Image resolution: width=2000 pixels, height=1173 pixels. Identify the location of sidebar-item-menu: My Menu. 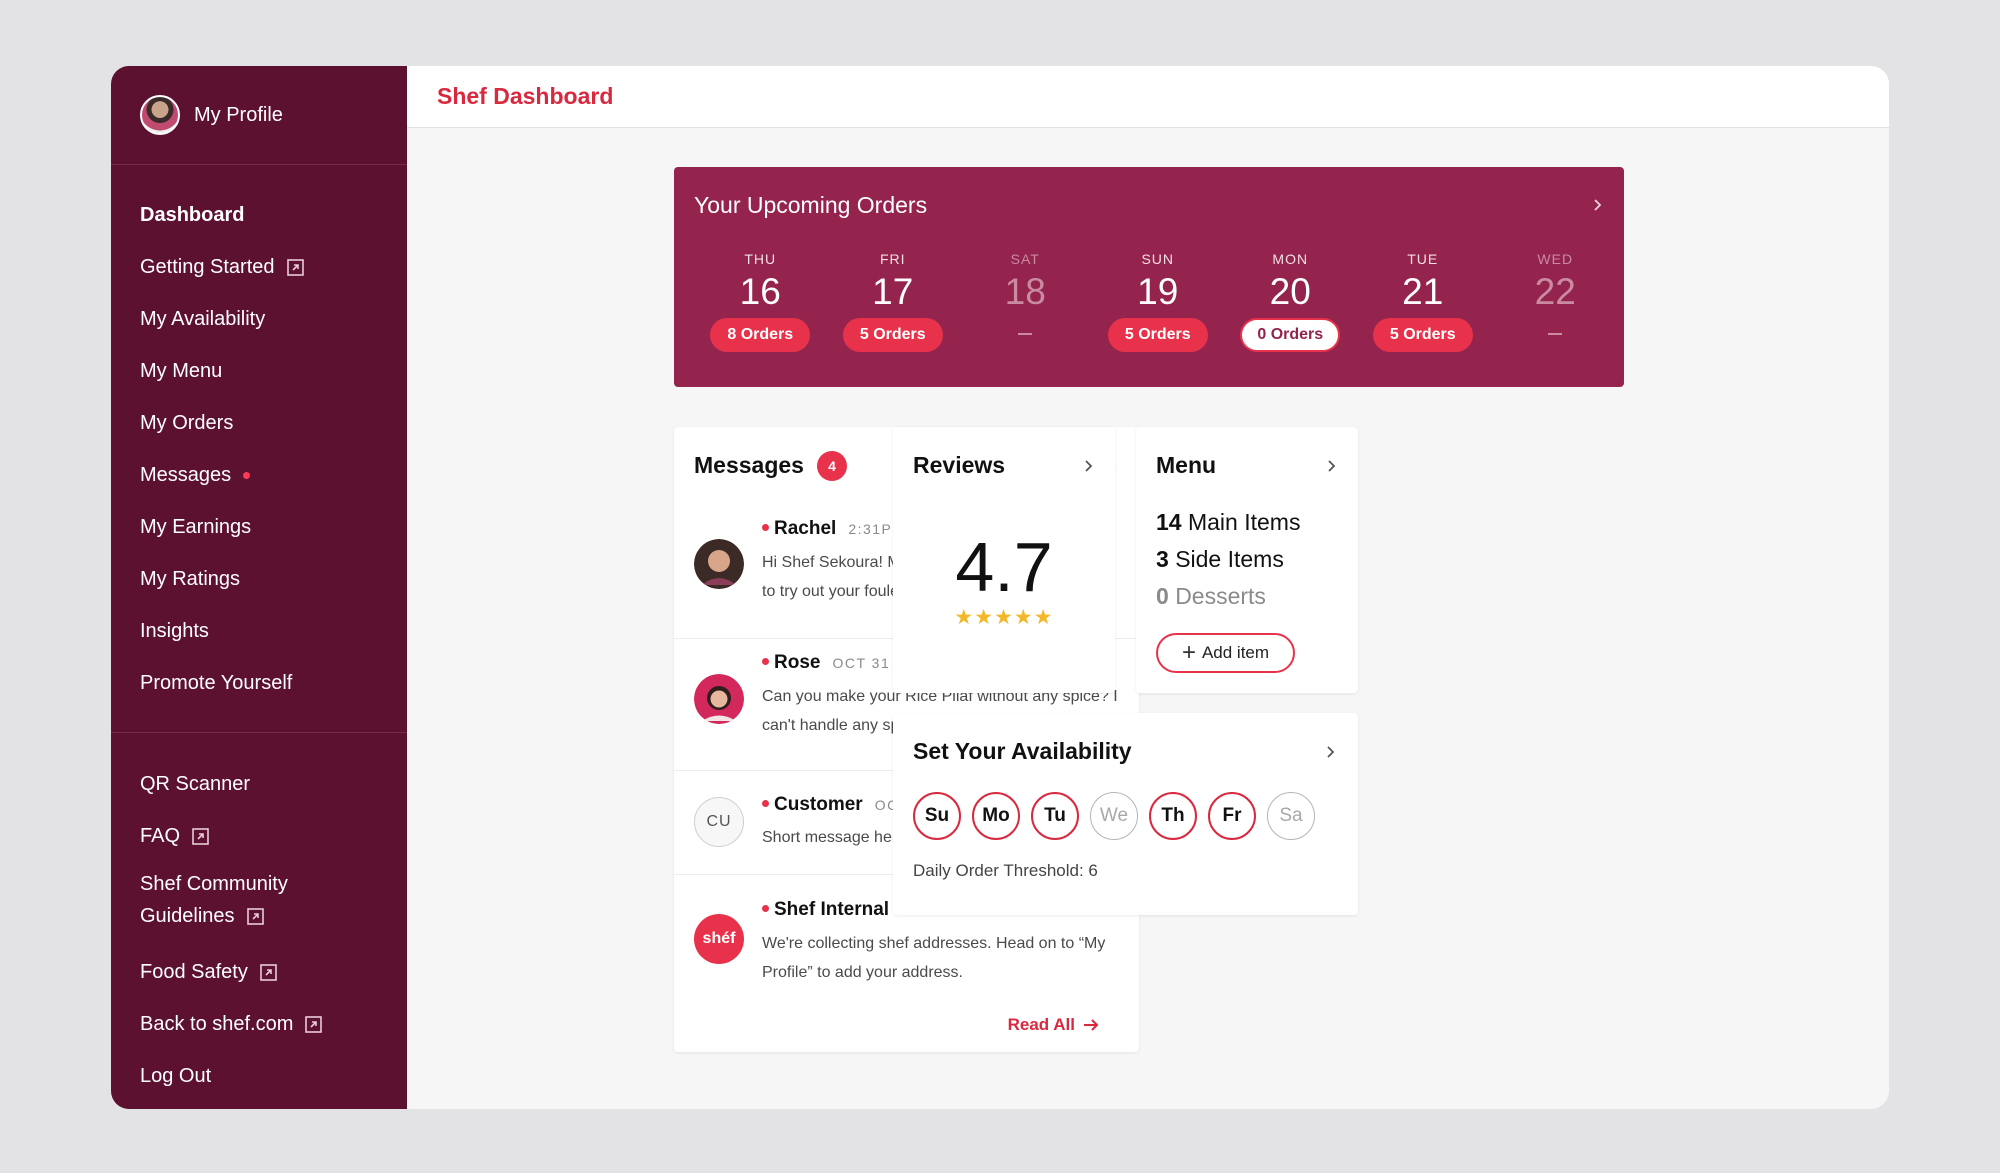
(259, 371).